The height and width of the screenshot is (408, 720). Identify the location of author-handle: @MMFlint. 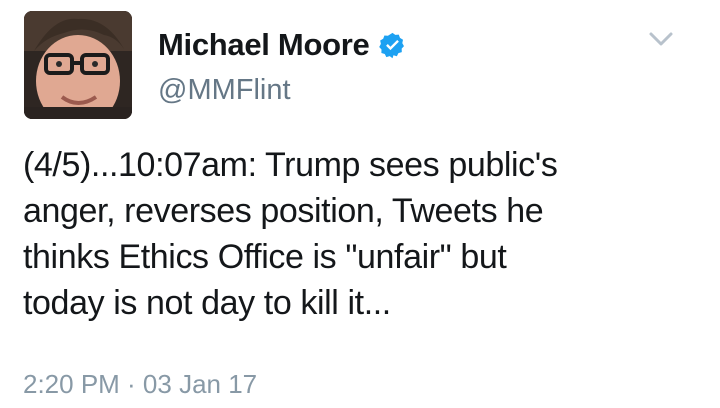
(224, 90).